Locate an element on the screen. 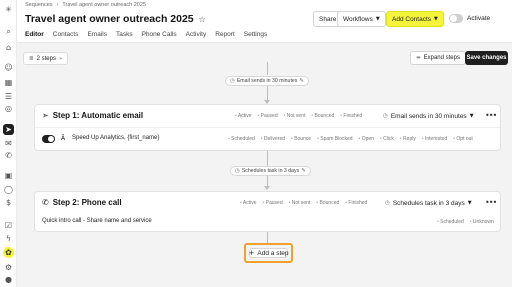 This screenshot has width=512, height=287. add-step-button: + Add a step is located at coordinates (268, 253).